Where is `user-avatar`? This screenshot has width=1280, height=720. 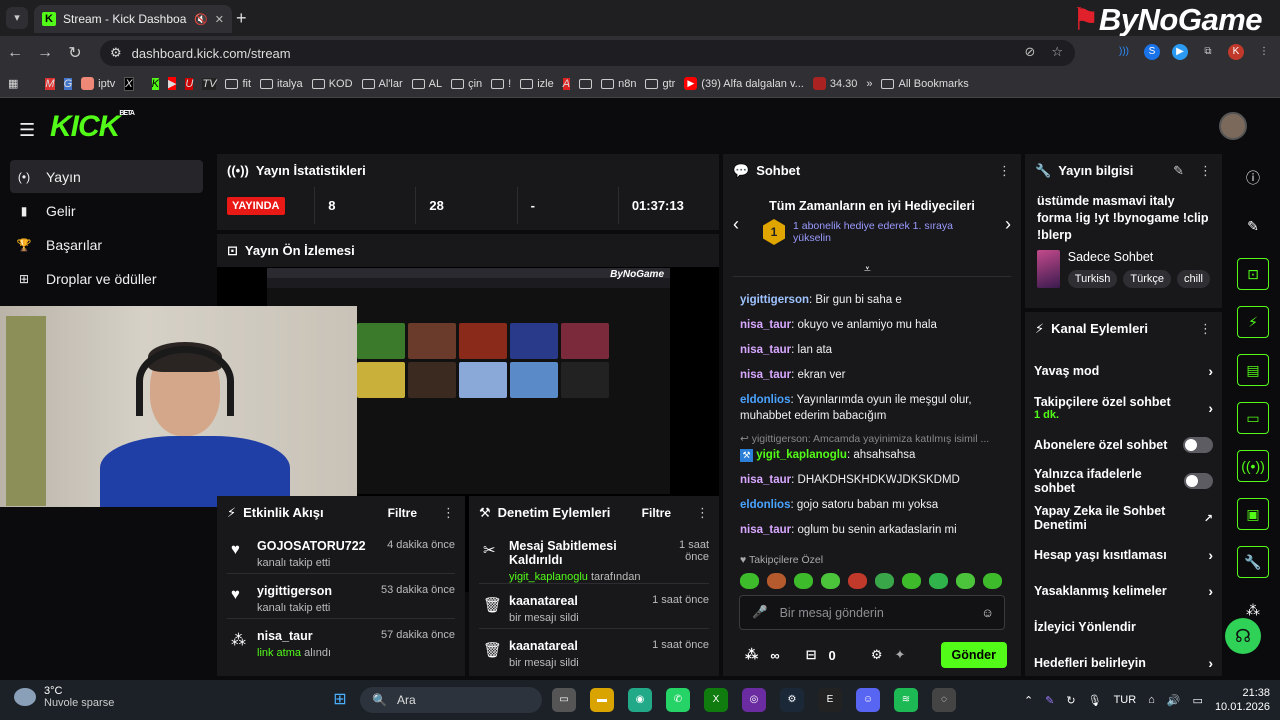
user-avatar is located at coordinates (1233, 126).